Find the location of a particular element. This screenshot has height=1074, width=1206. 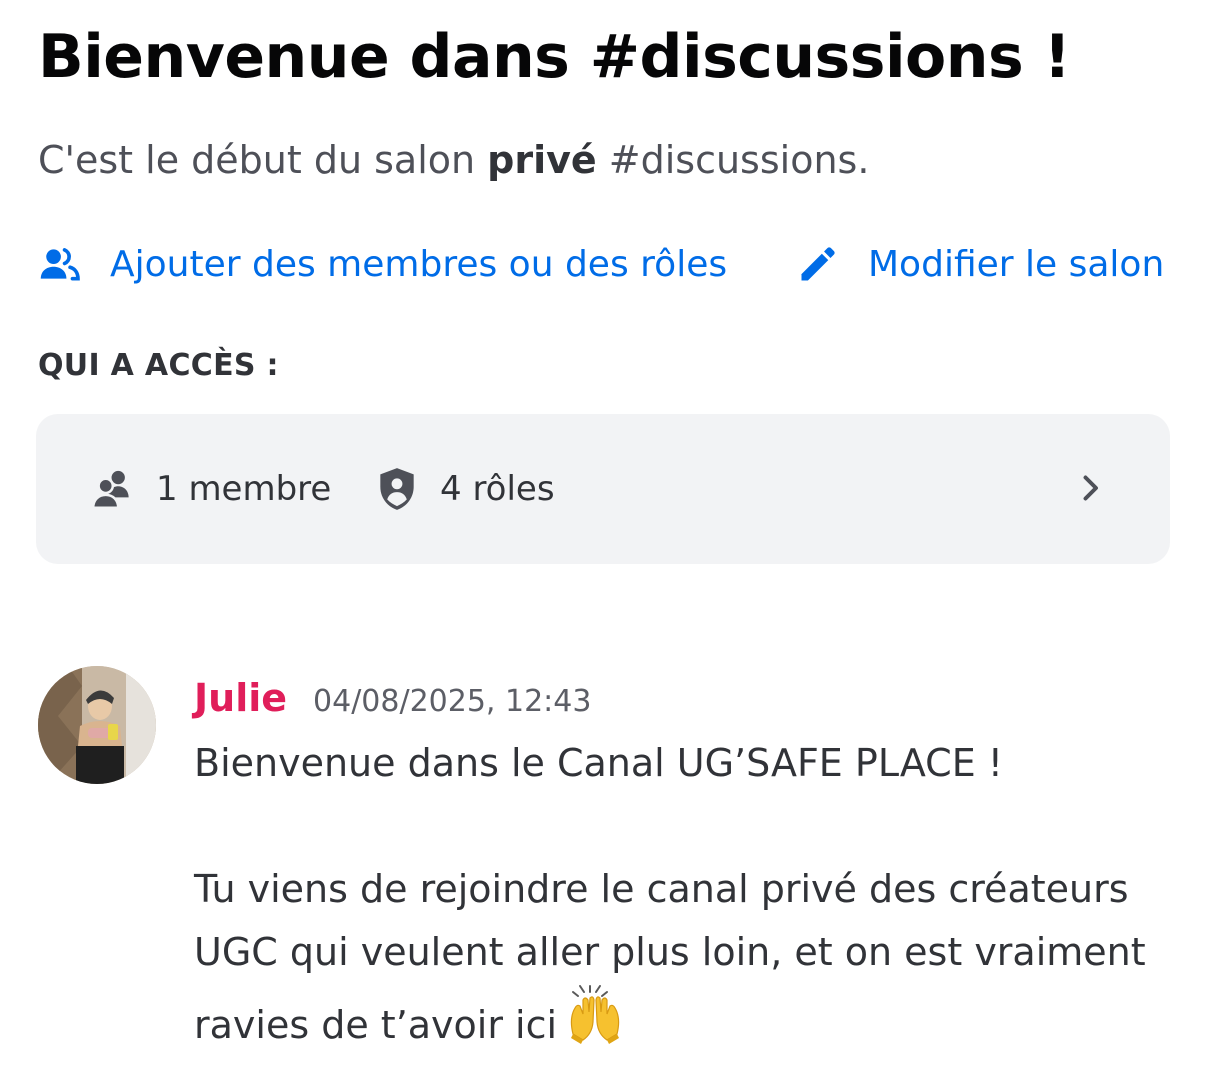

edit-channel-link: Modifier le salon is located at coordinates (980, 264).